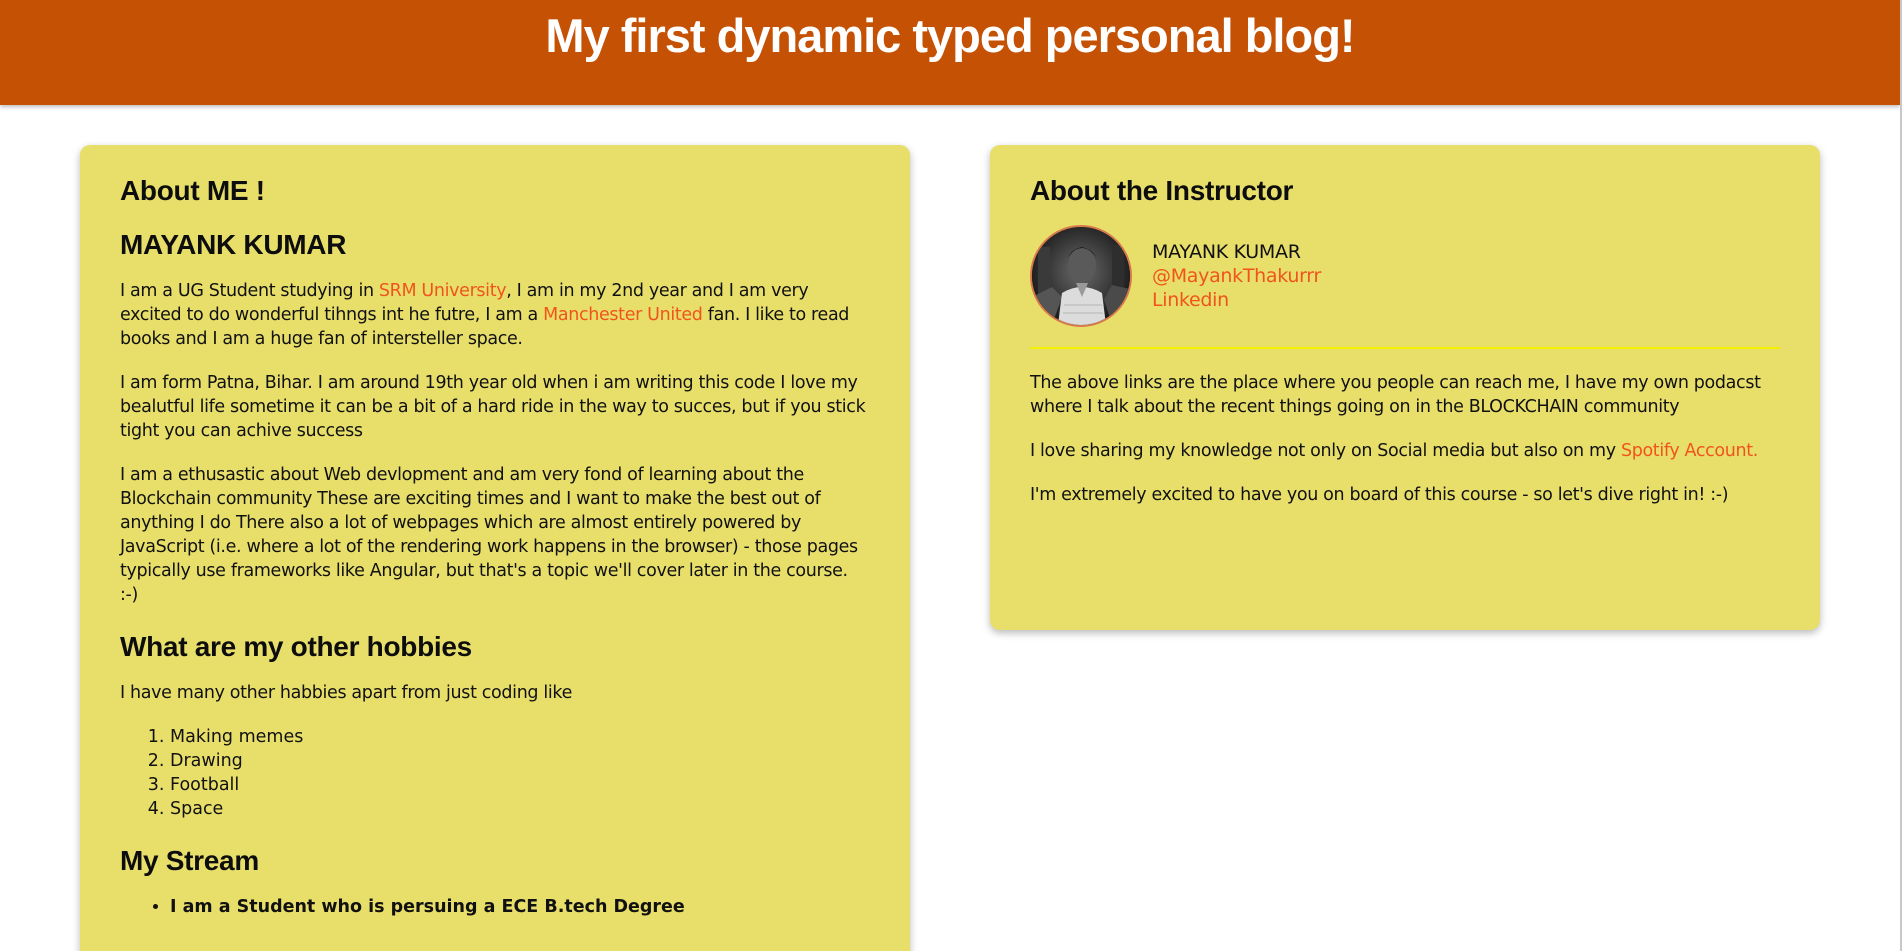 This screenshot has width=1902, height=951. I want to click on stream-heading: My Stream, so click(189, 860).